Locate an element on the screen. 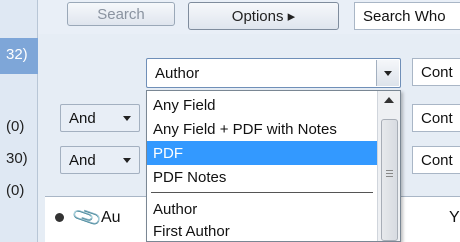 Image resolution: width=460 pixels, height=242 pixels. dropdown-separator is located at coordinates (262, 192).